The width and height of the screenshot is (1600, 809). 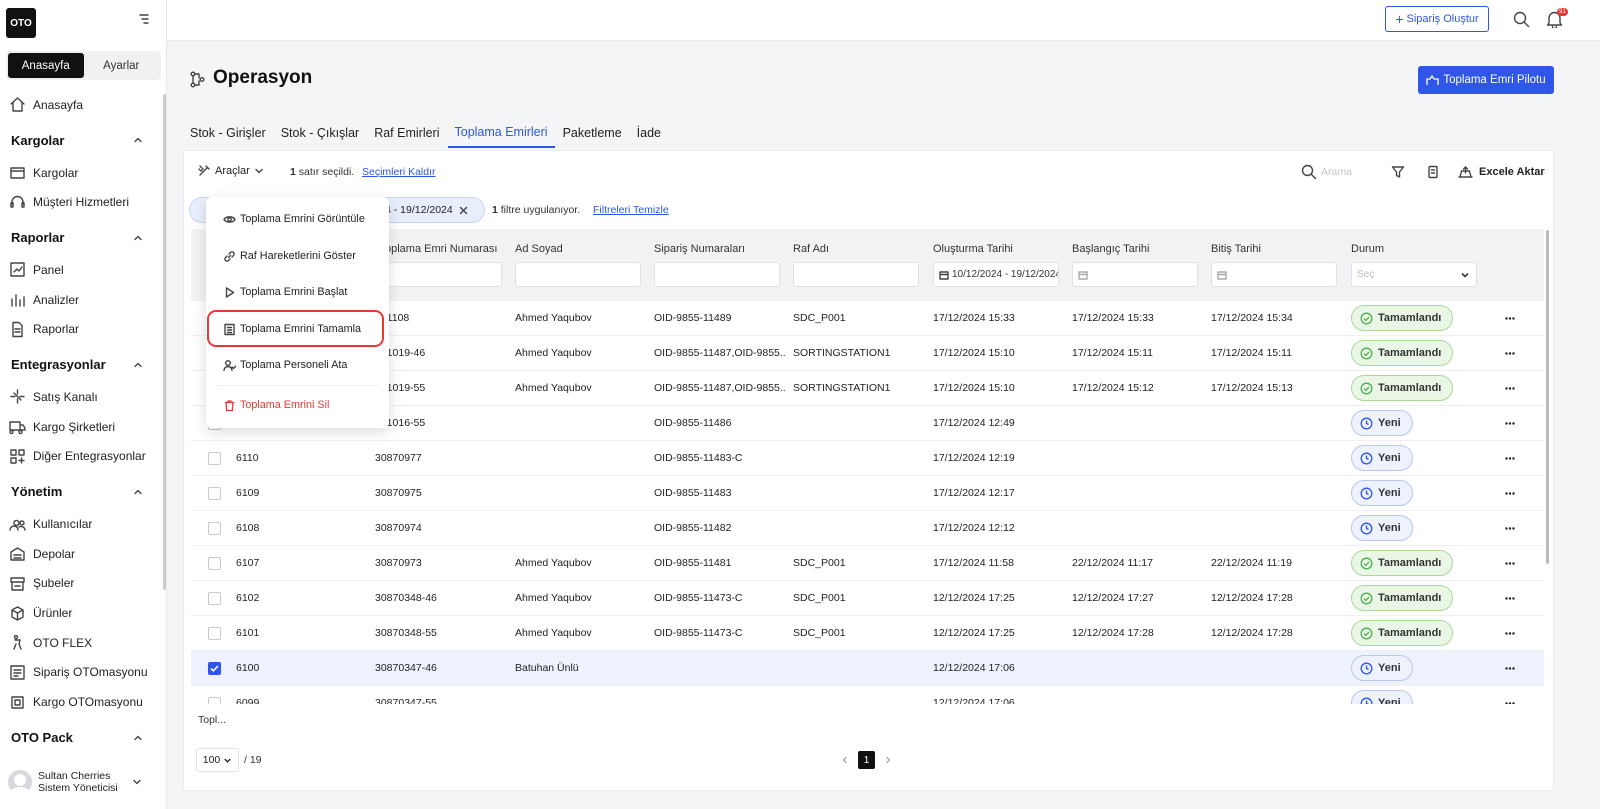 What do you see at coordinates (297, 219) in the screenshot?
I see `menu-item-view-order: Toplama Emrini Görüntüle` at bounding box center [297, 219].